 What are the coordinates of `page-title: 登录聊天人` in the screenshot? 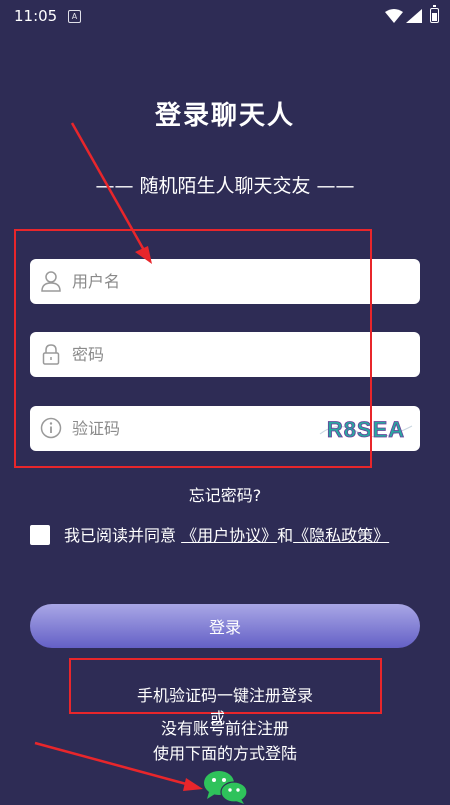 It's located at (224, 116).